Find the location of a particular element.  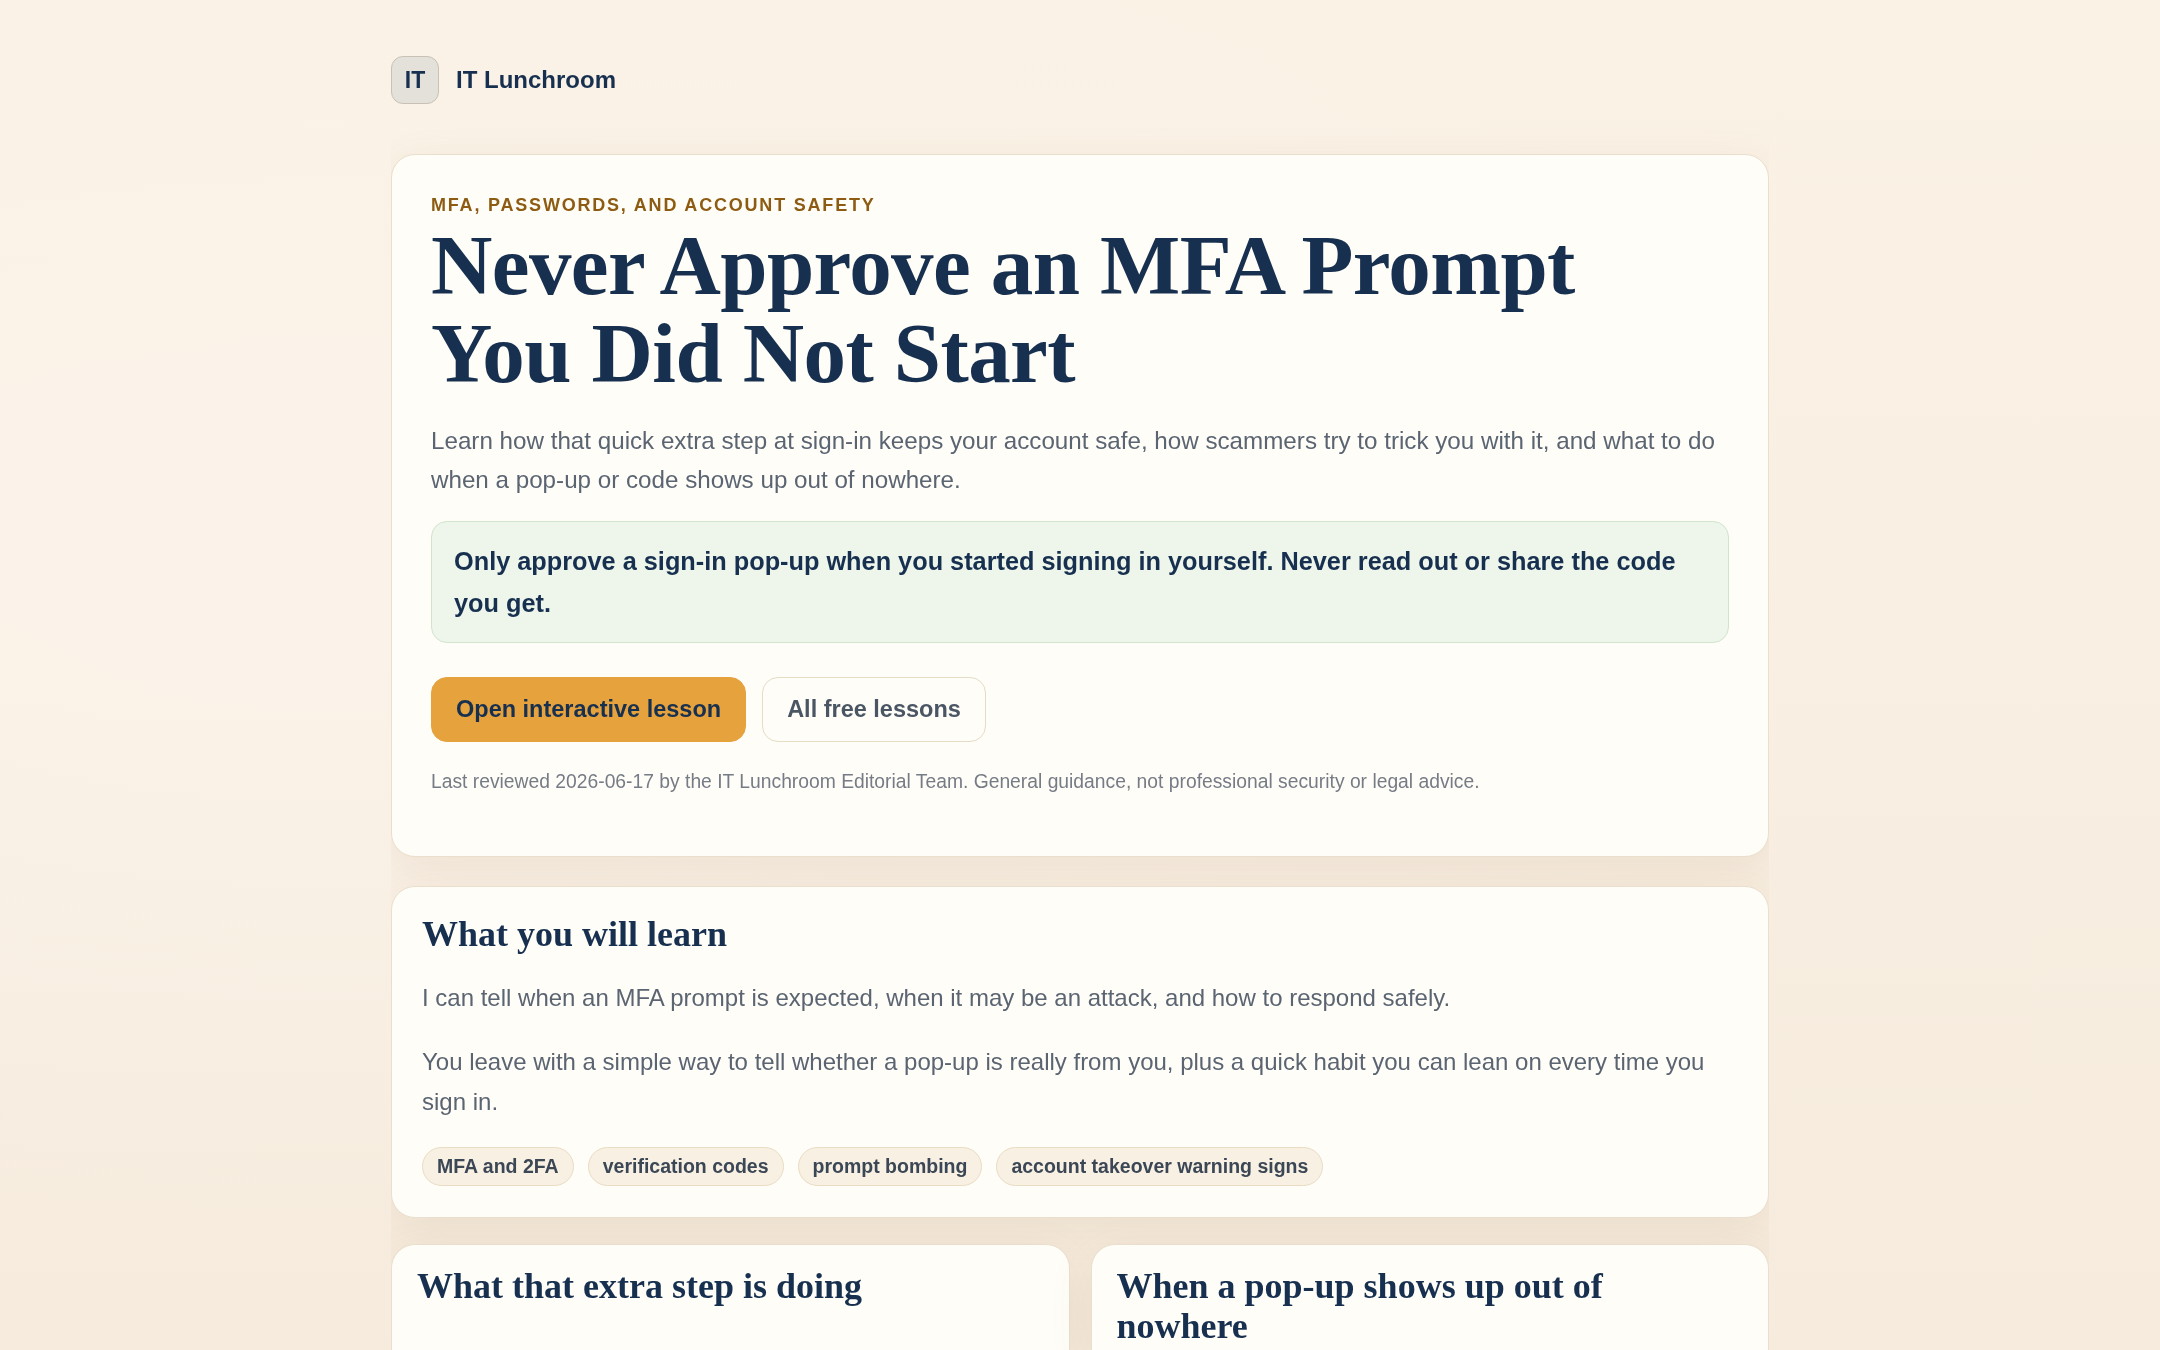

logo-tile: IT is located at coordinates (415, 80).